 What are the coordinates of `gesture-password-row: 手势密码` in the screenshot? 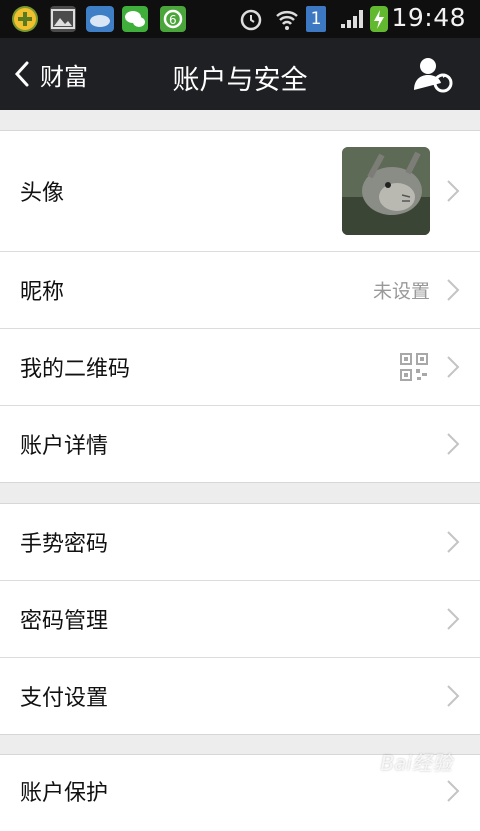 It's located at (240, 542).